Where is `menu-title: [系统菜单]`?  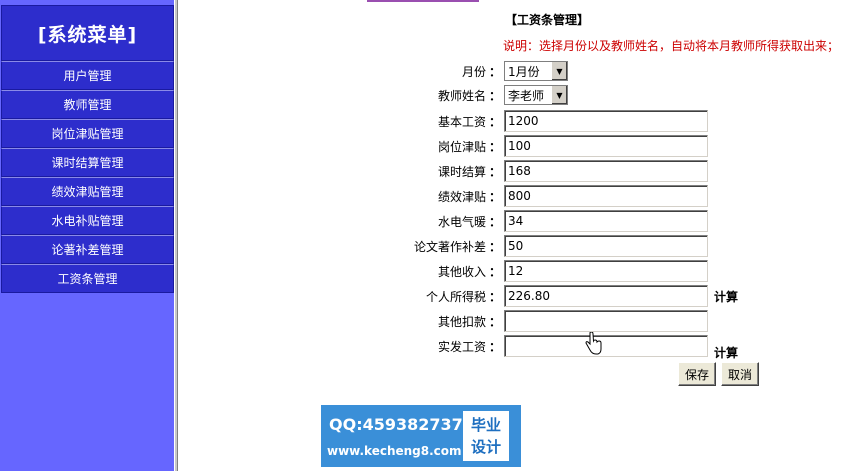
menu-title: [系统菜单] is located at coordinates (87, 33).